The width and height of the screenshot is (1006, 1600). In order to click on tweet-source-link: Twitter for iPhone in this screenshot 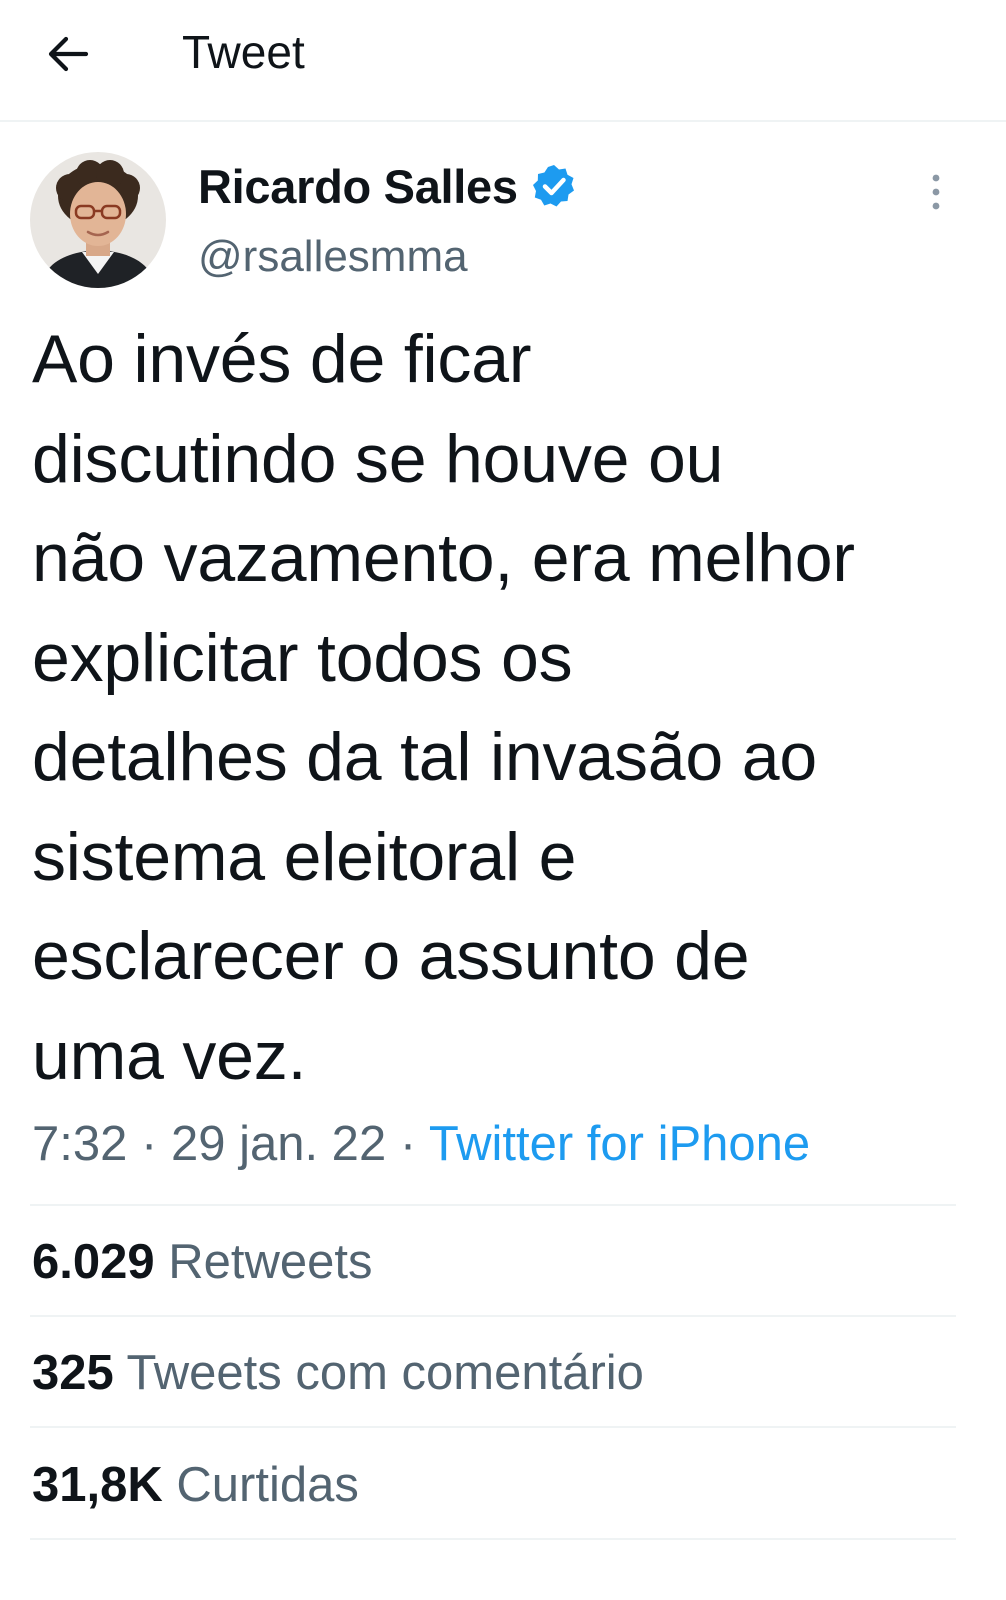, I will do `click(619, 1144)`.